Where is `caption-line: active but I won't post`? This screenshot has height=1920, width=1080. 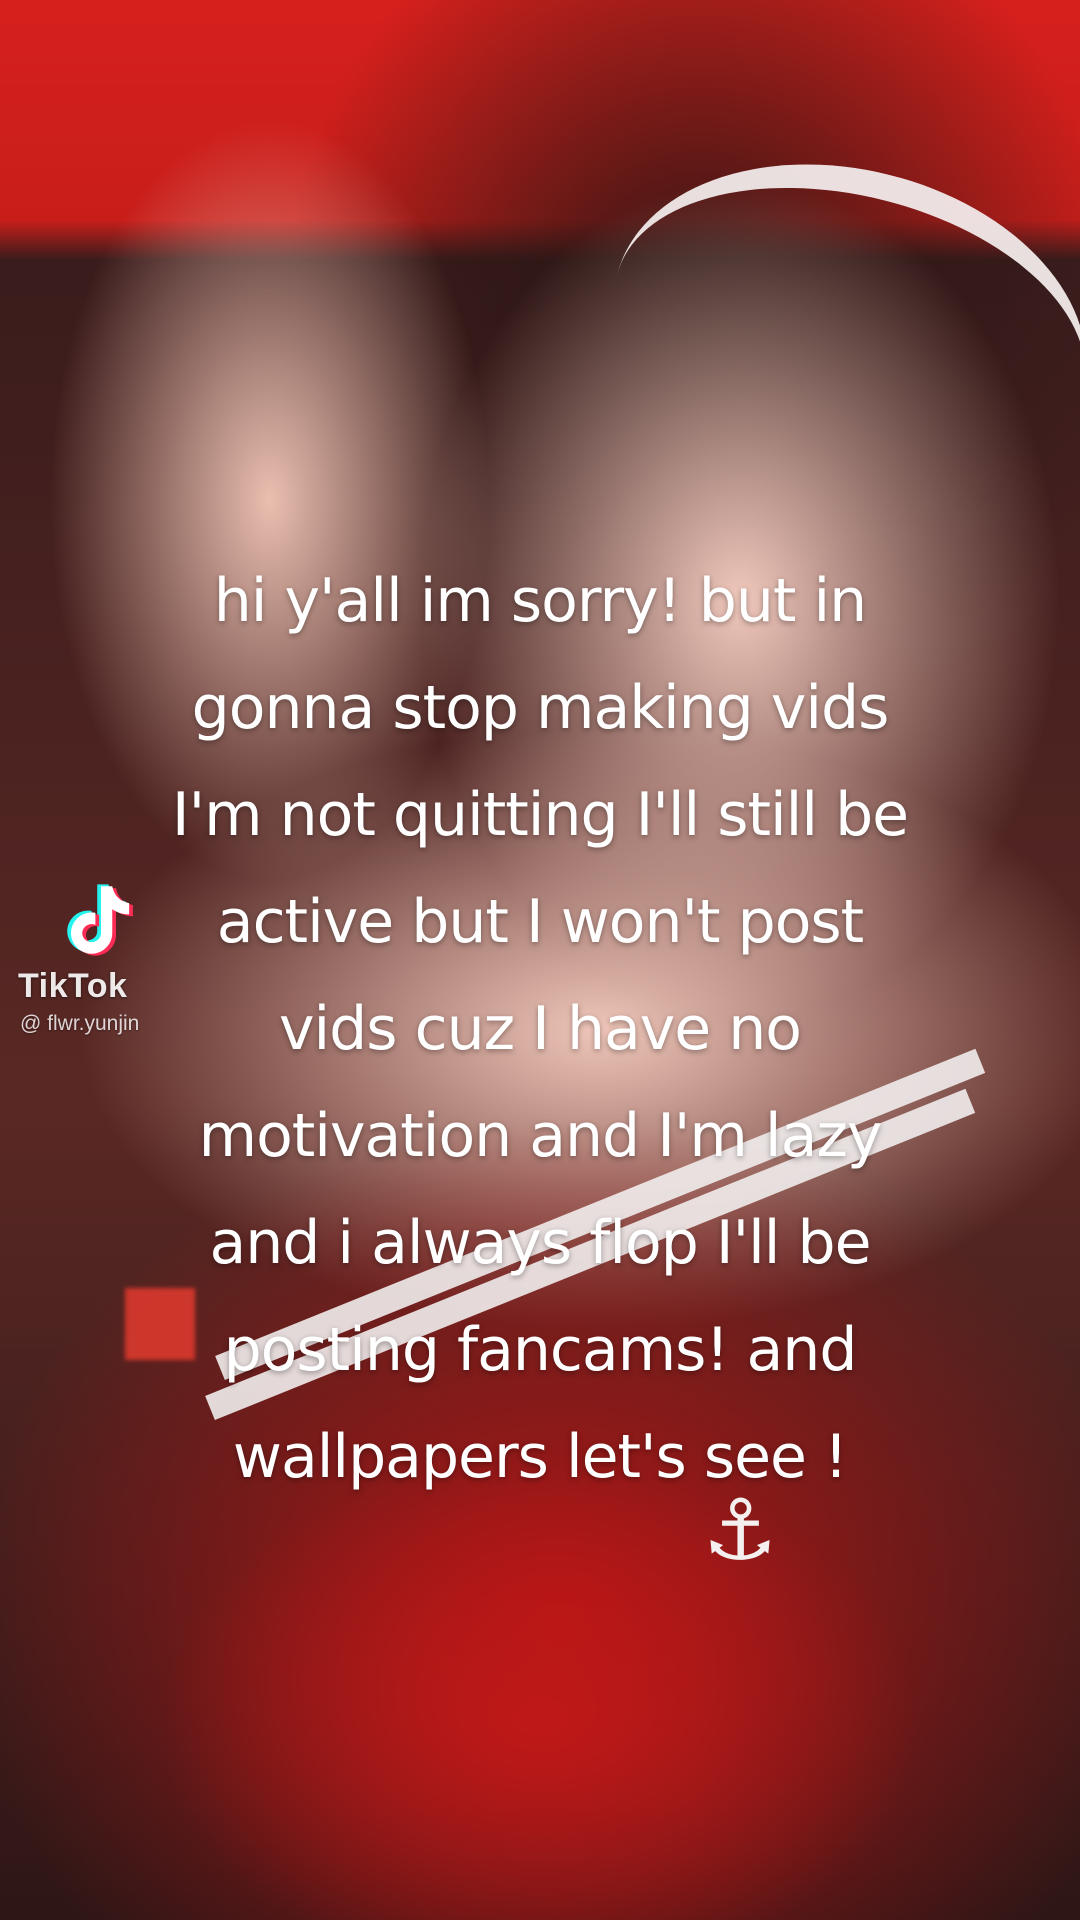
caption-line: active but I won't post is located at coordinates (540, 922).